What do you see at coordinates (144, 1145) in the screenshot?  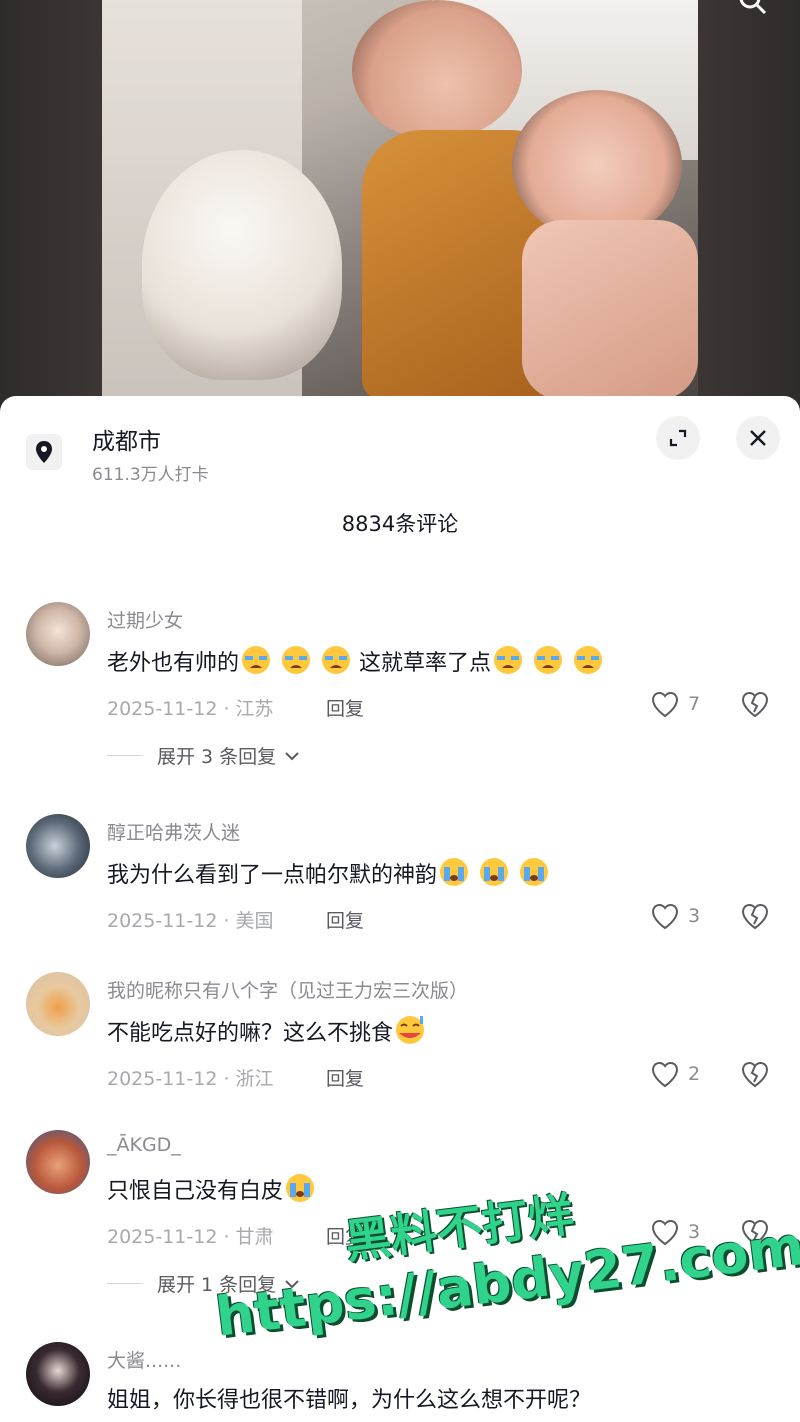 I see `comment-username: _ĀKGD_` at bounding box center [144, 1145].